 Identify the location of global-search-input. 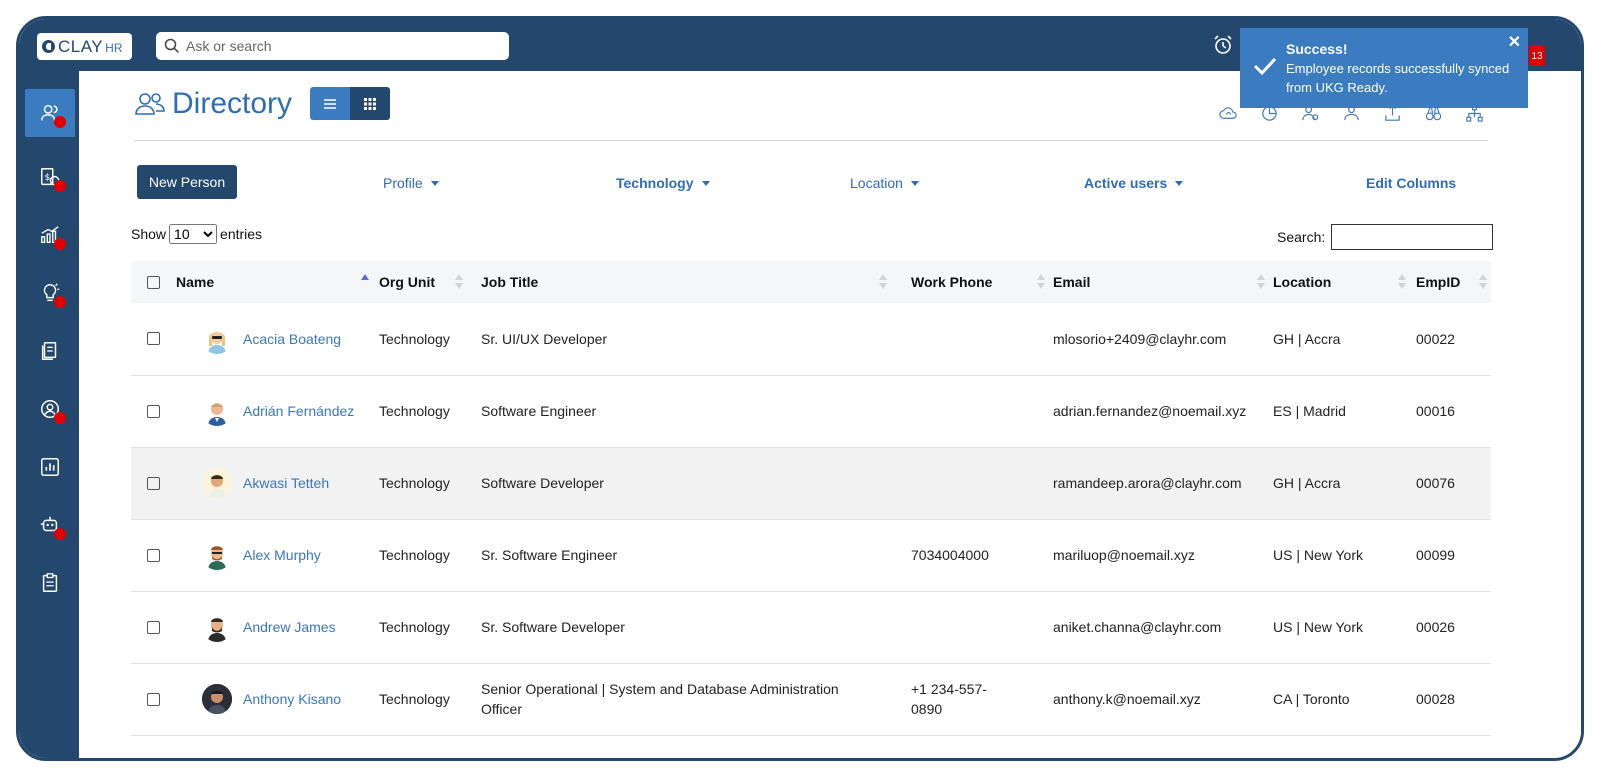
(336, 46).